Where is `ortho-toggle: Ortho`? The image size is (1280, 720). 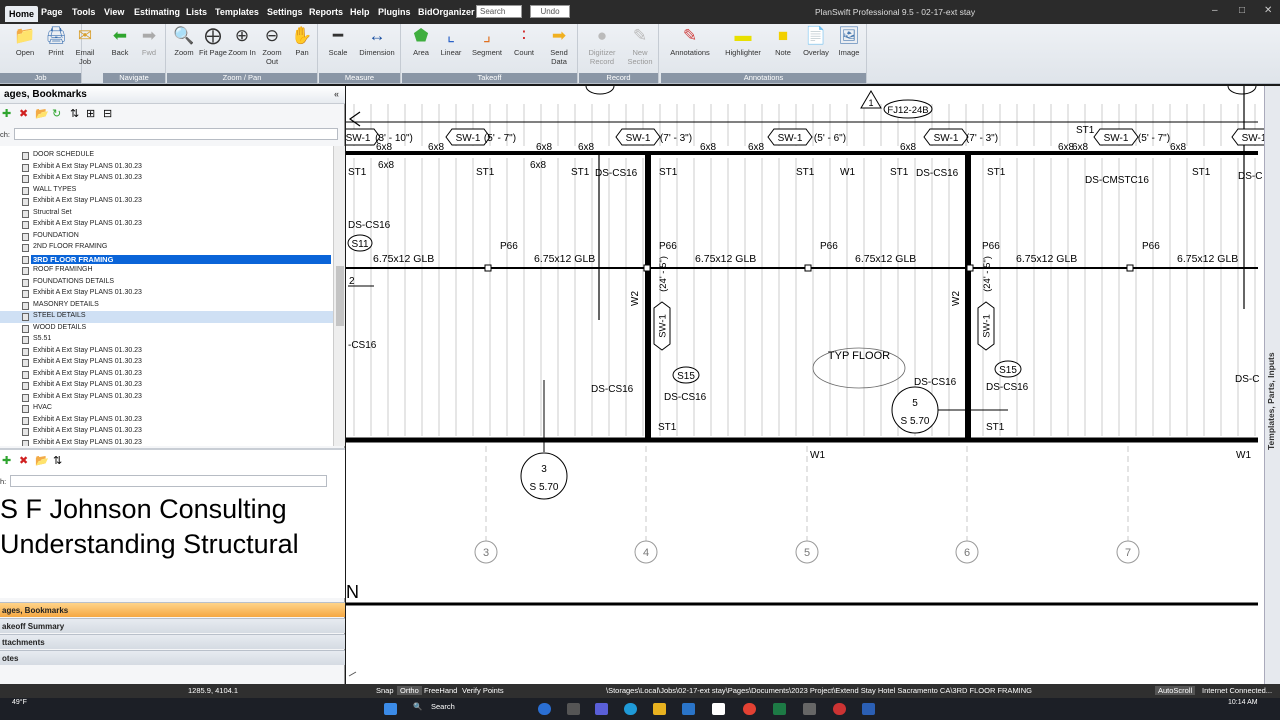 ortho-toggle: Ortho is located at coordinates (409, 690).